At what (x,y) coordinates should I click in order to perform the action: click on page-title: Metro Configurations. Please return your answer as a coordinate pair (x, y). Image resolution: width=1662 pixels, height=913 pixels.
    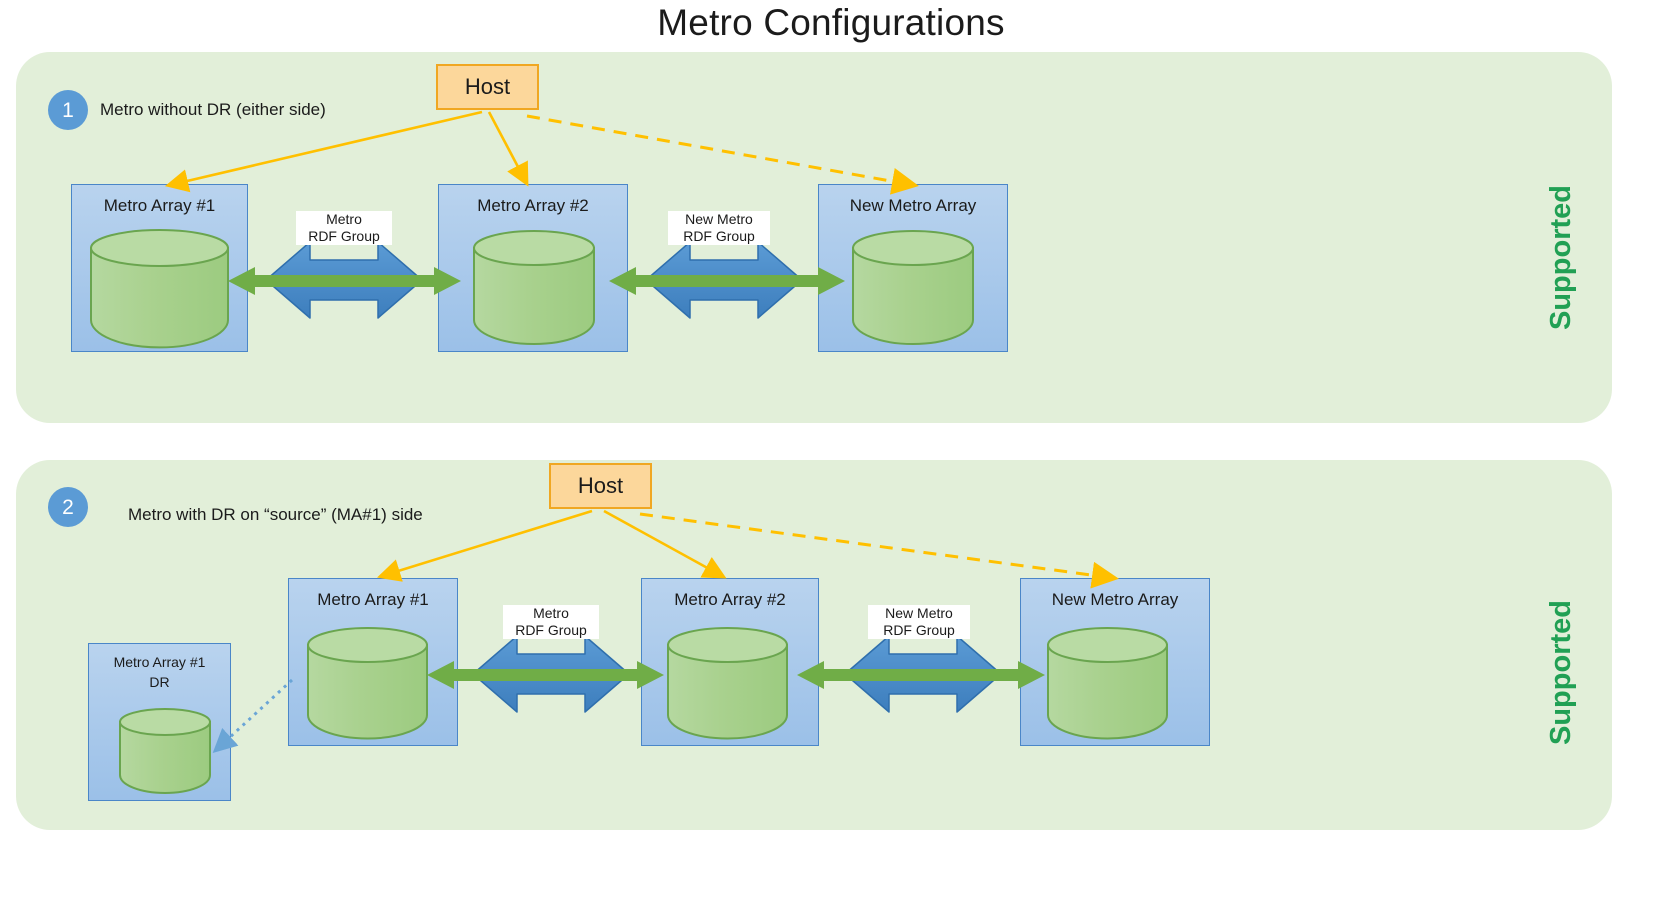
    Looking at the image, I should click on (831, 22).